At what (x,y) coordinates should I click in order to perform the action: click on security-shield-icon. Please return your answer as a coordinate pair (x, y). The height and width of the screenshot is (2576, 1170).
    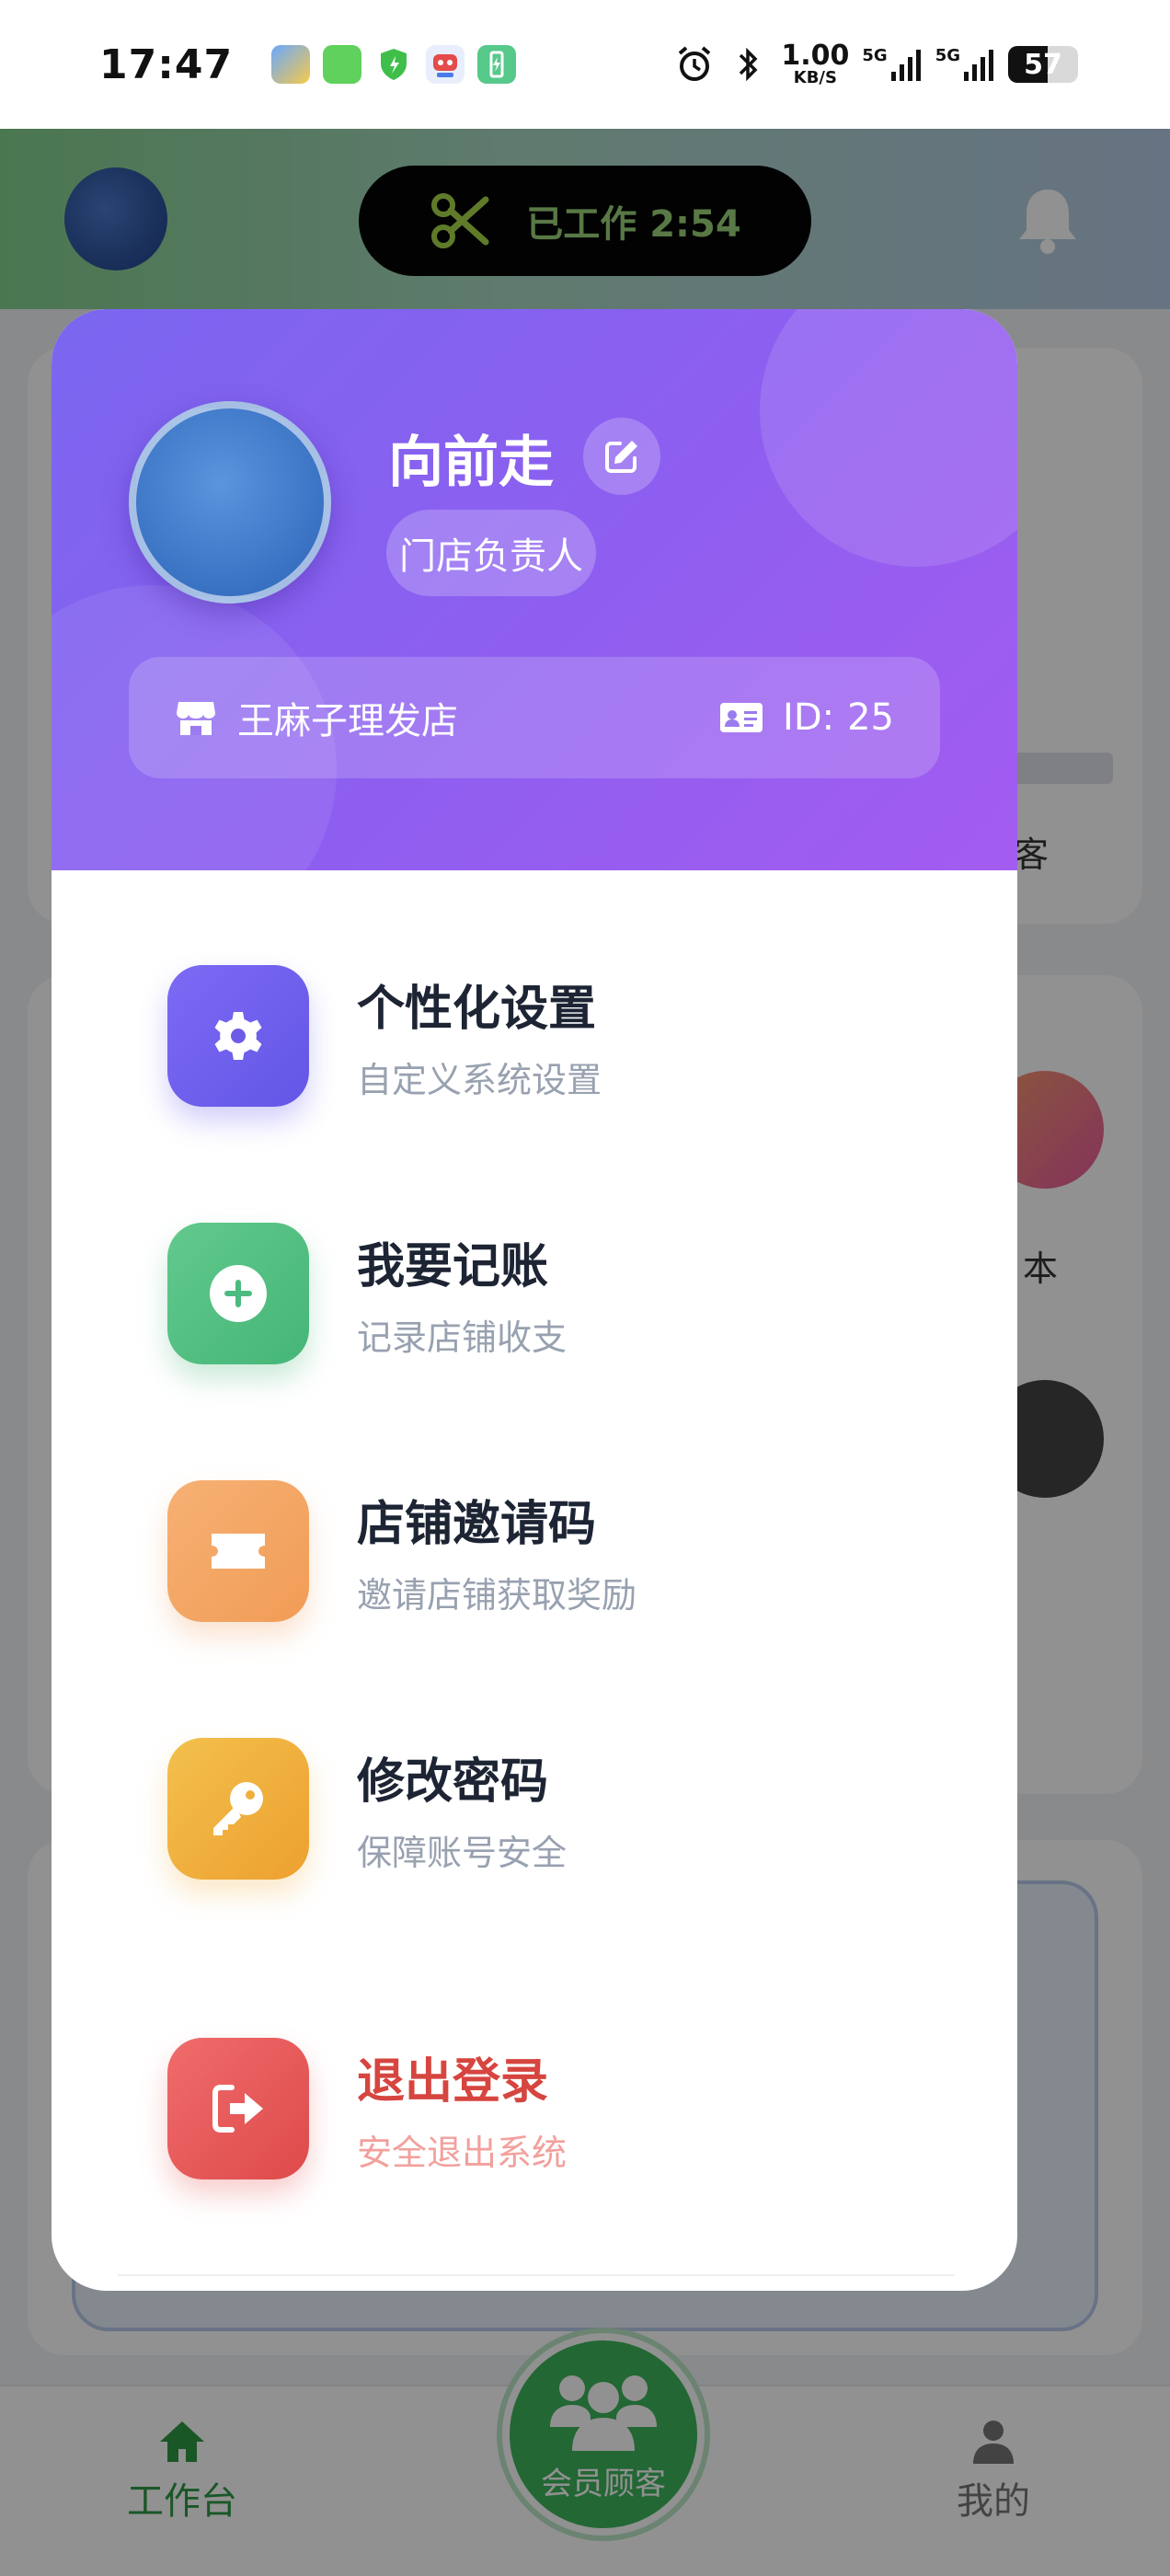
    Looking at the image, I should click on (394, 64).